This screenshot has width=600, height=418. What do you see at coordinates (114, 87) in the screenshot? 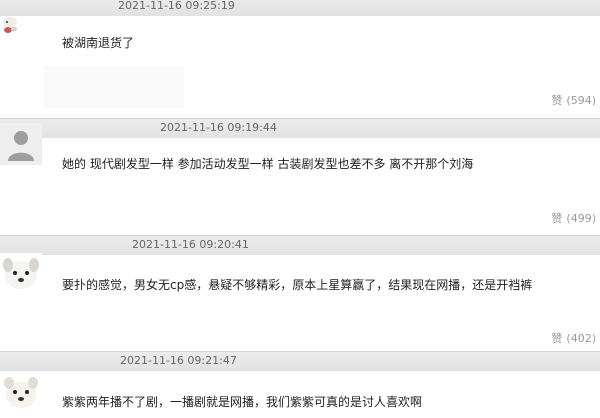
I see `blurred-image-placeholder` at bounding box center [114, 87].